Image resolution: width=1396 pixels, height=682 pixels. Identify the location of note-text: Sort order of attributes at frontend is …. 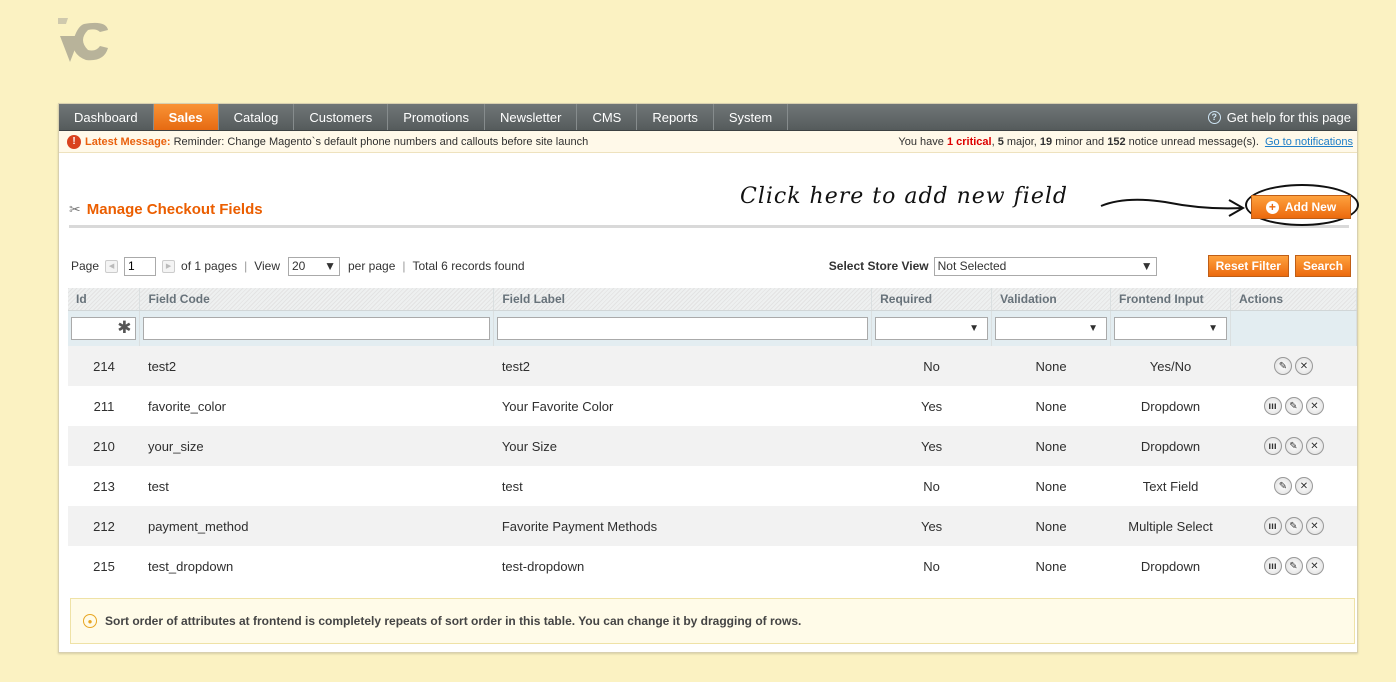
(453, 621).